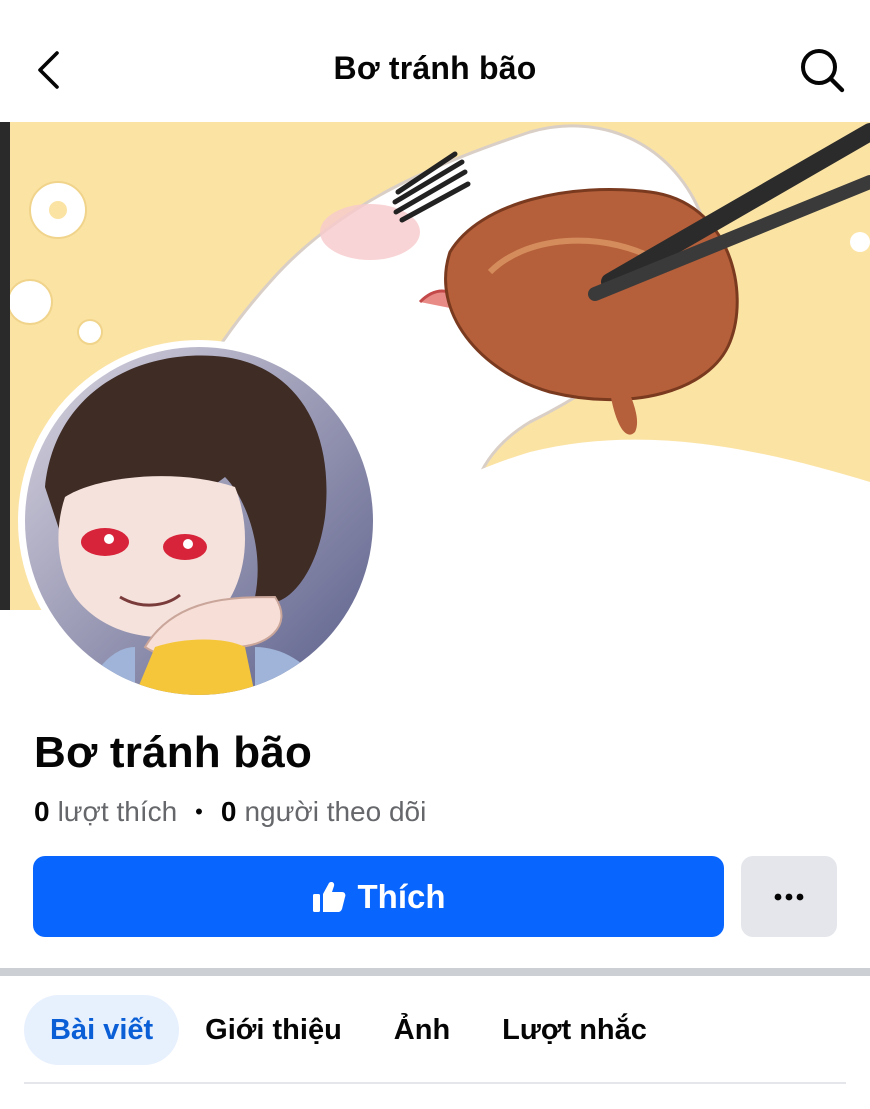 The width and height of the screenshot is (870, 1109). I want to click on followers-count: 0, so click(228, 811).